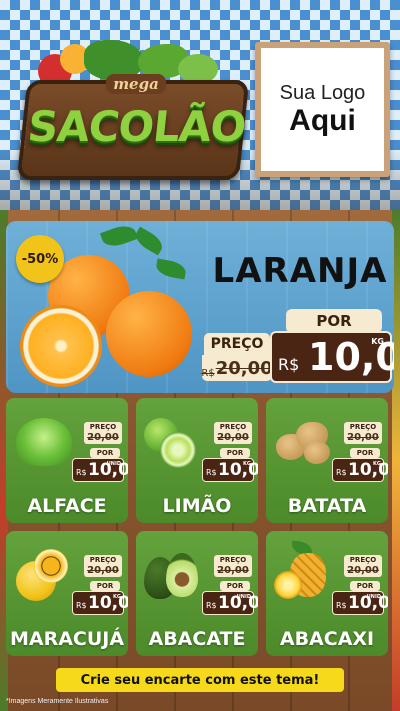 This screenshot has width=400, height=711. I want to click on product-name: LIMÃO, so click(197, 506).